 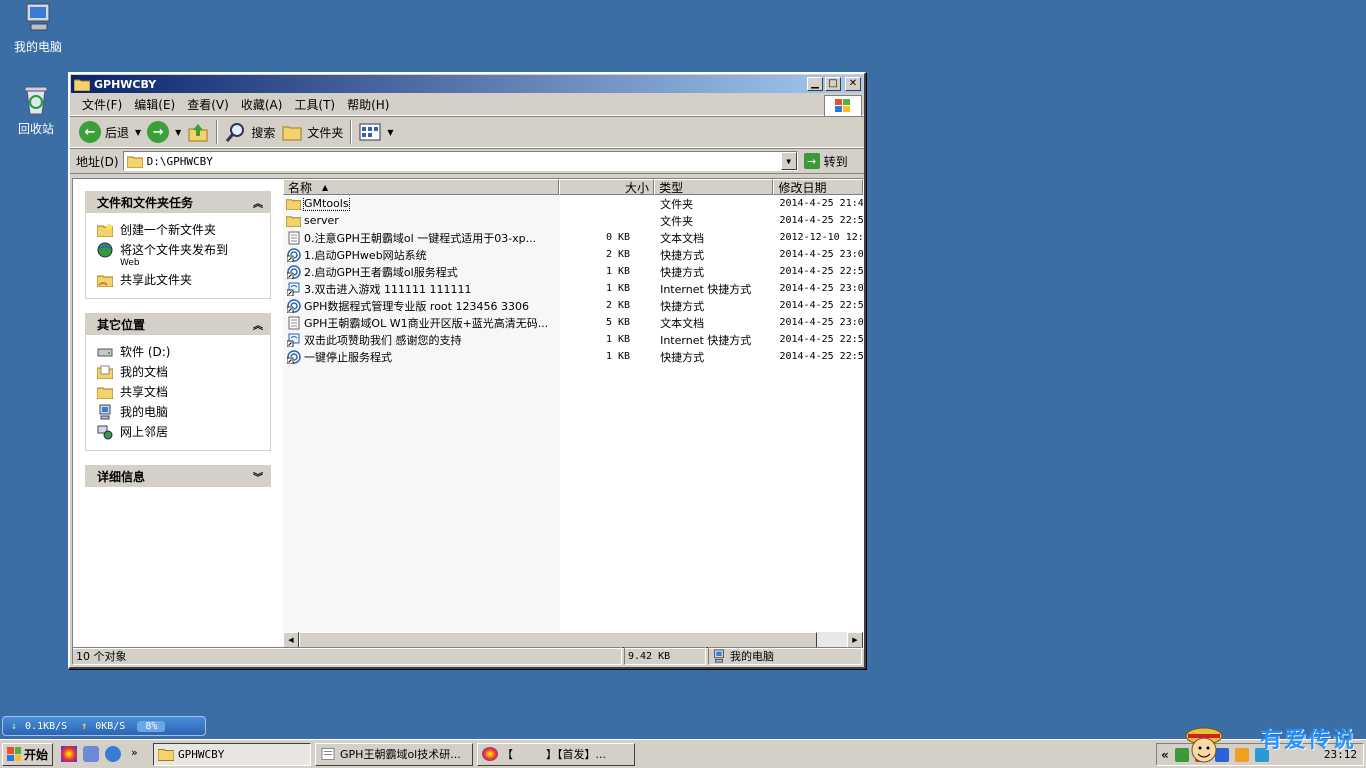 I want to click on column-header-size: 大小, so click(x=606, y=187).